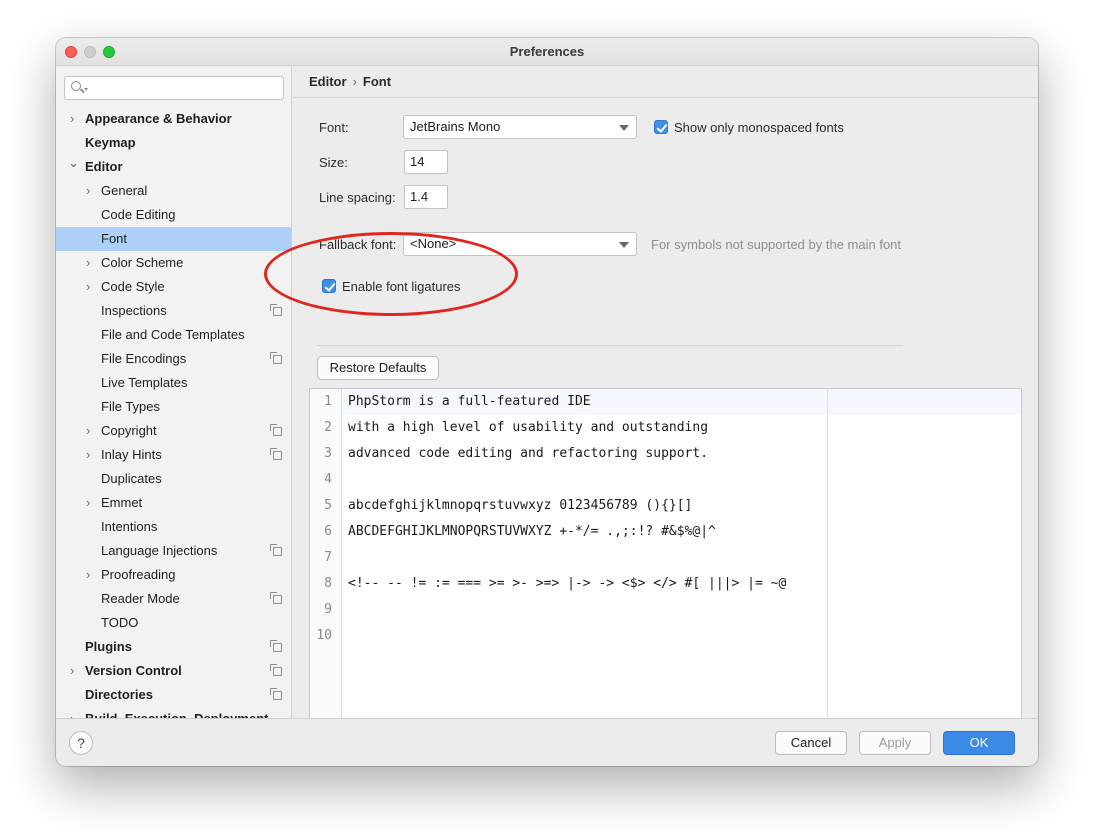 The height and width of the screenshot is (840, 1094). What do you see at coordinates (661, 127) in the screenshot?
I see `show-only-monospaced-checkbox` at bounding box center [661, 127].